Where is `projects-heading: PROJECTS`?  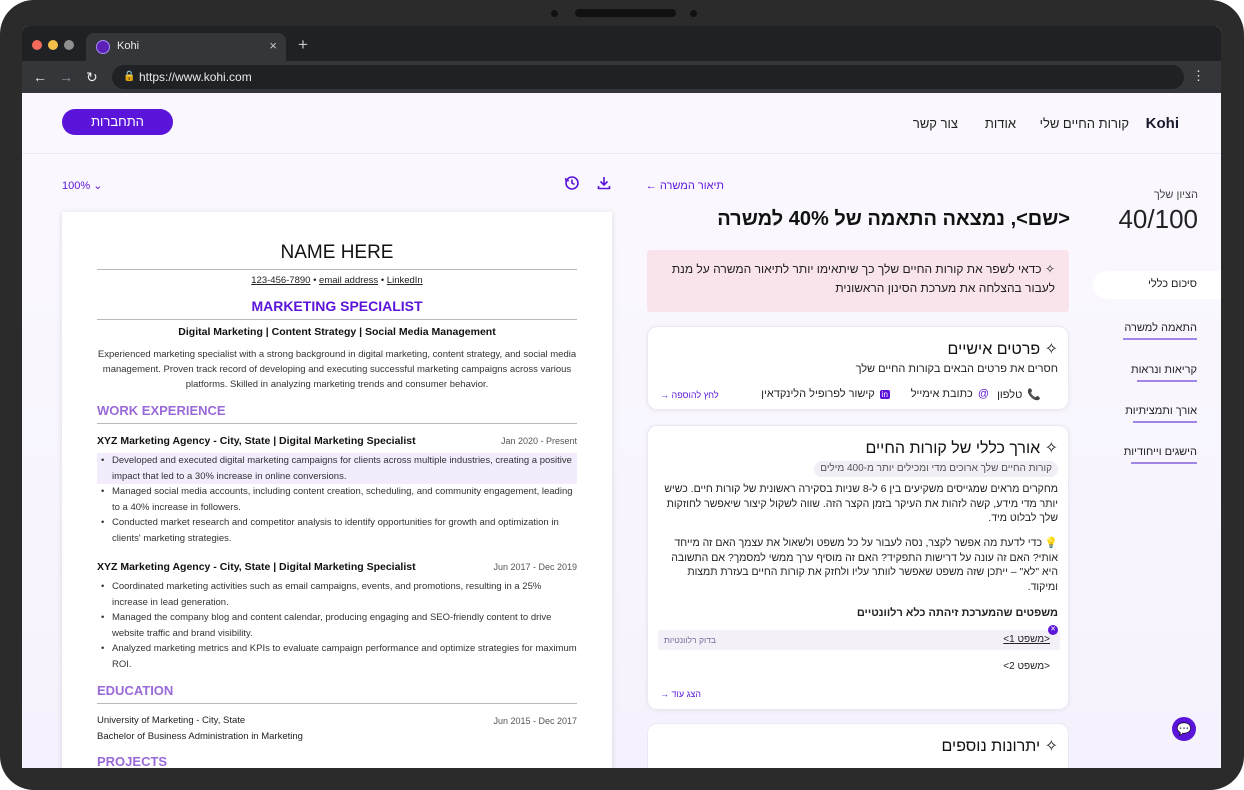 projects-heading: PROJECTS is located at coordinates (132, 761).